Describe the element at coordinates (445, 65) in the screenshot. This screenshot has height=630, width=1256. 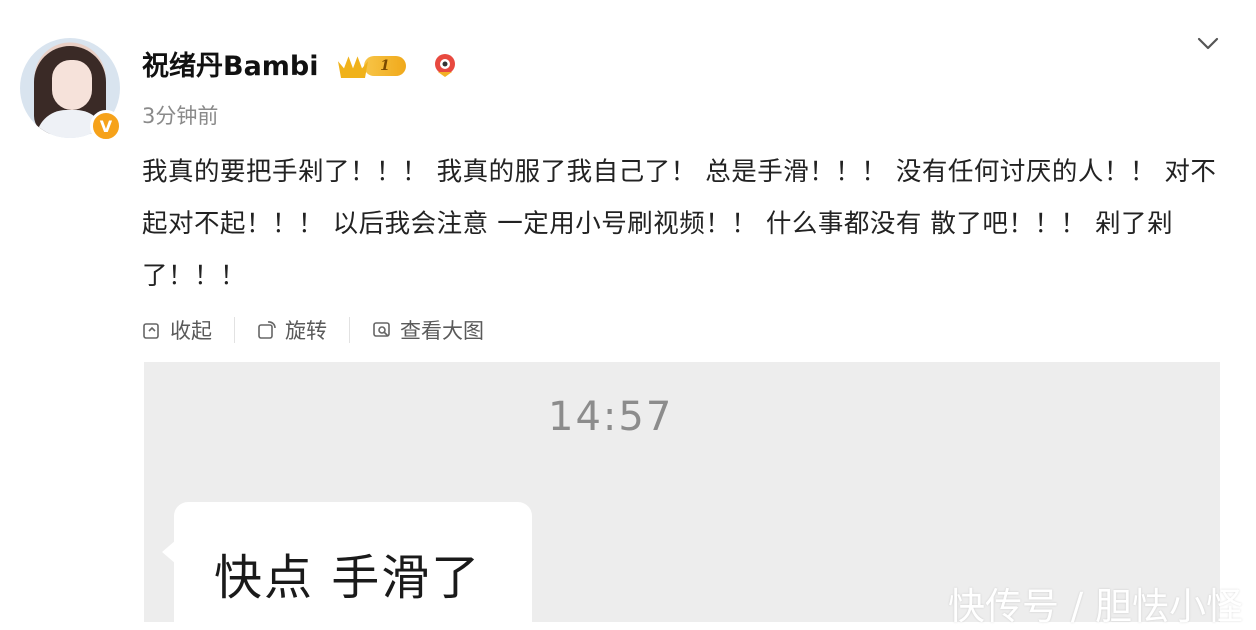
I see `fan-icon` at that location.